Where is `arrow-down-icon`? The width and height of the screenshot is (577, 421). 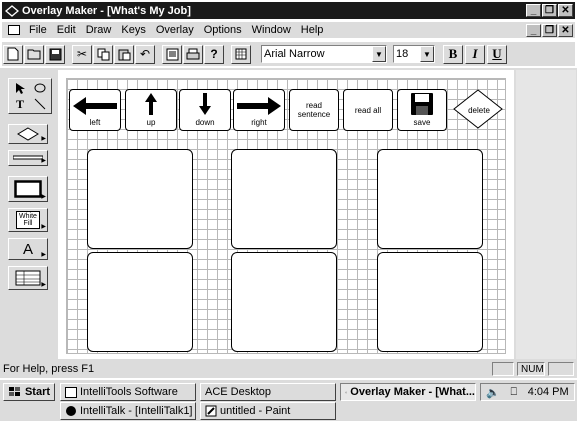
arrow-down-icon is located at coordinates (205, 104).